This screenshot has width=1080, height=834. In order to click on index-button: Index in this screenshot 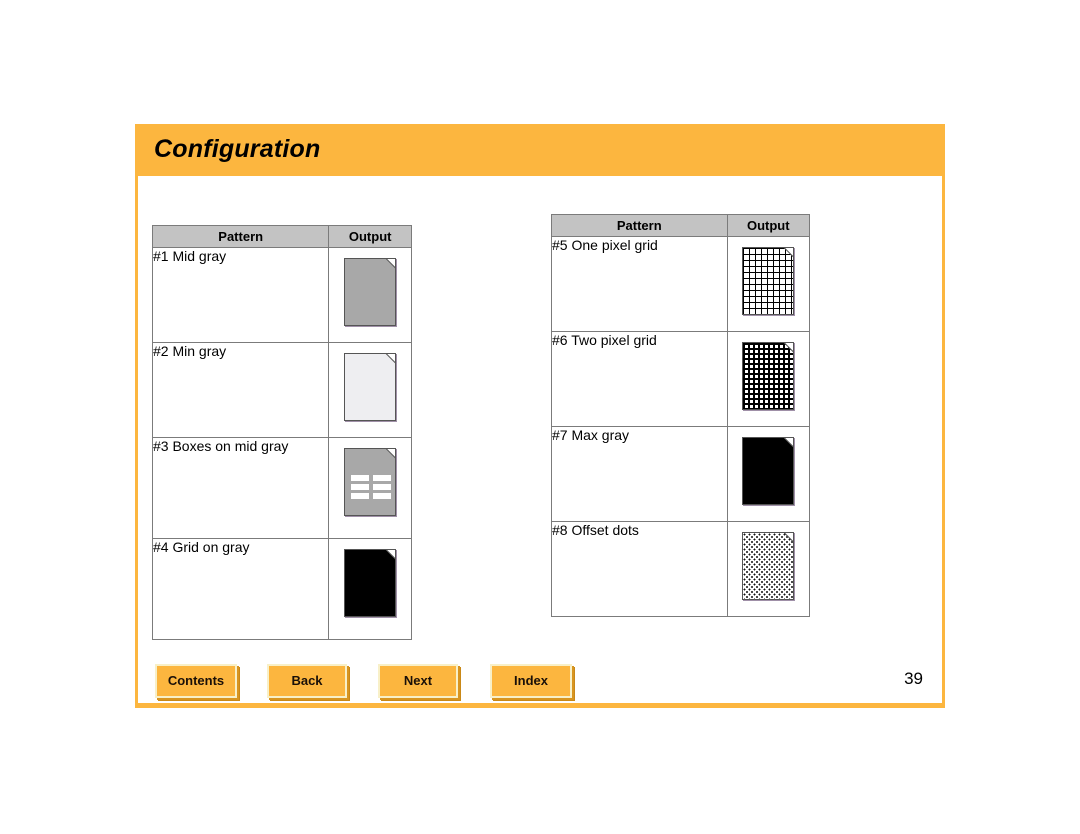, I will do `click(531, 681)`.